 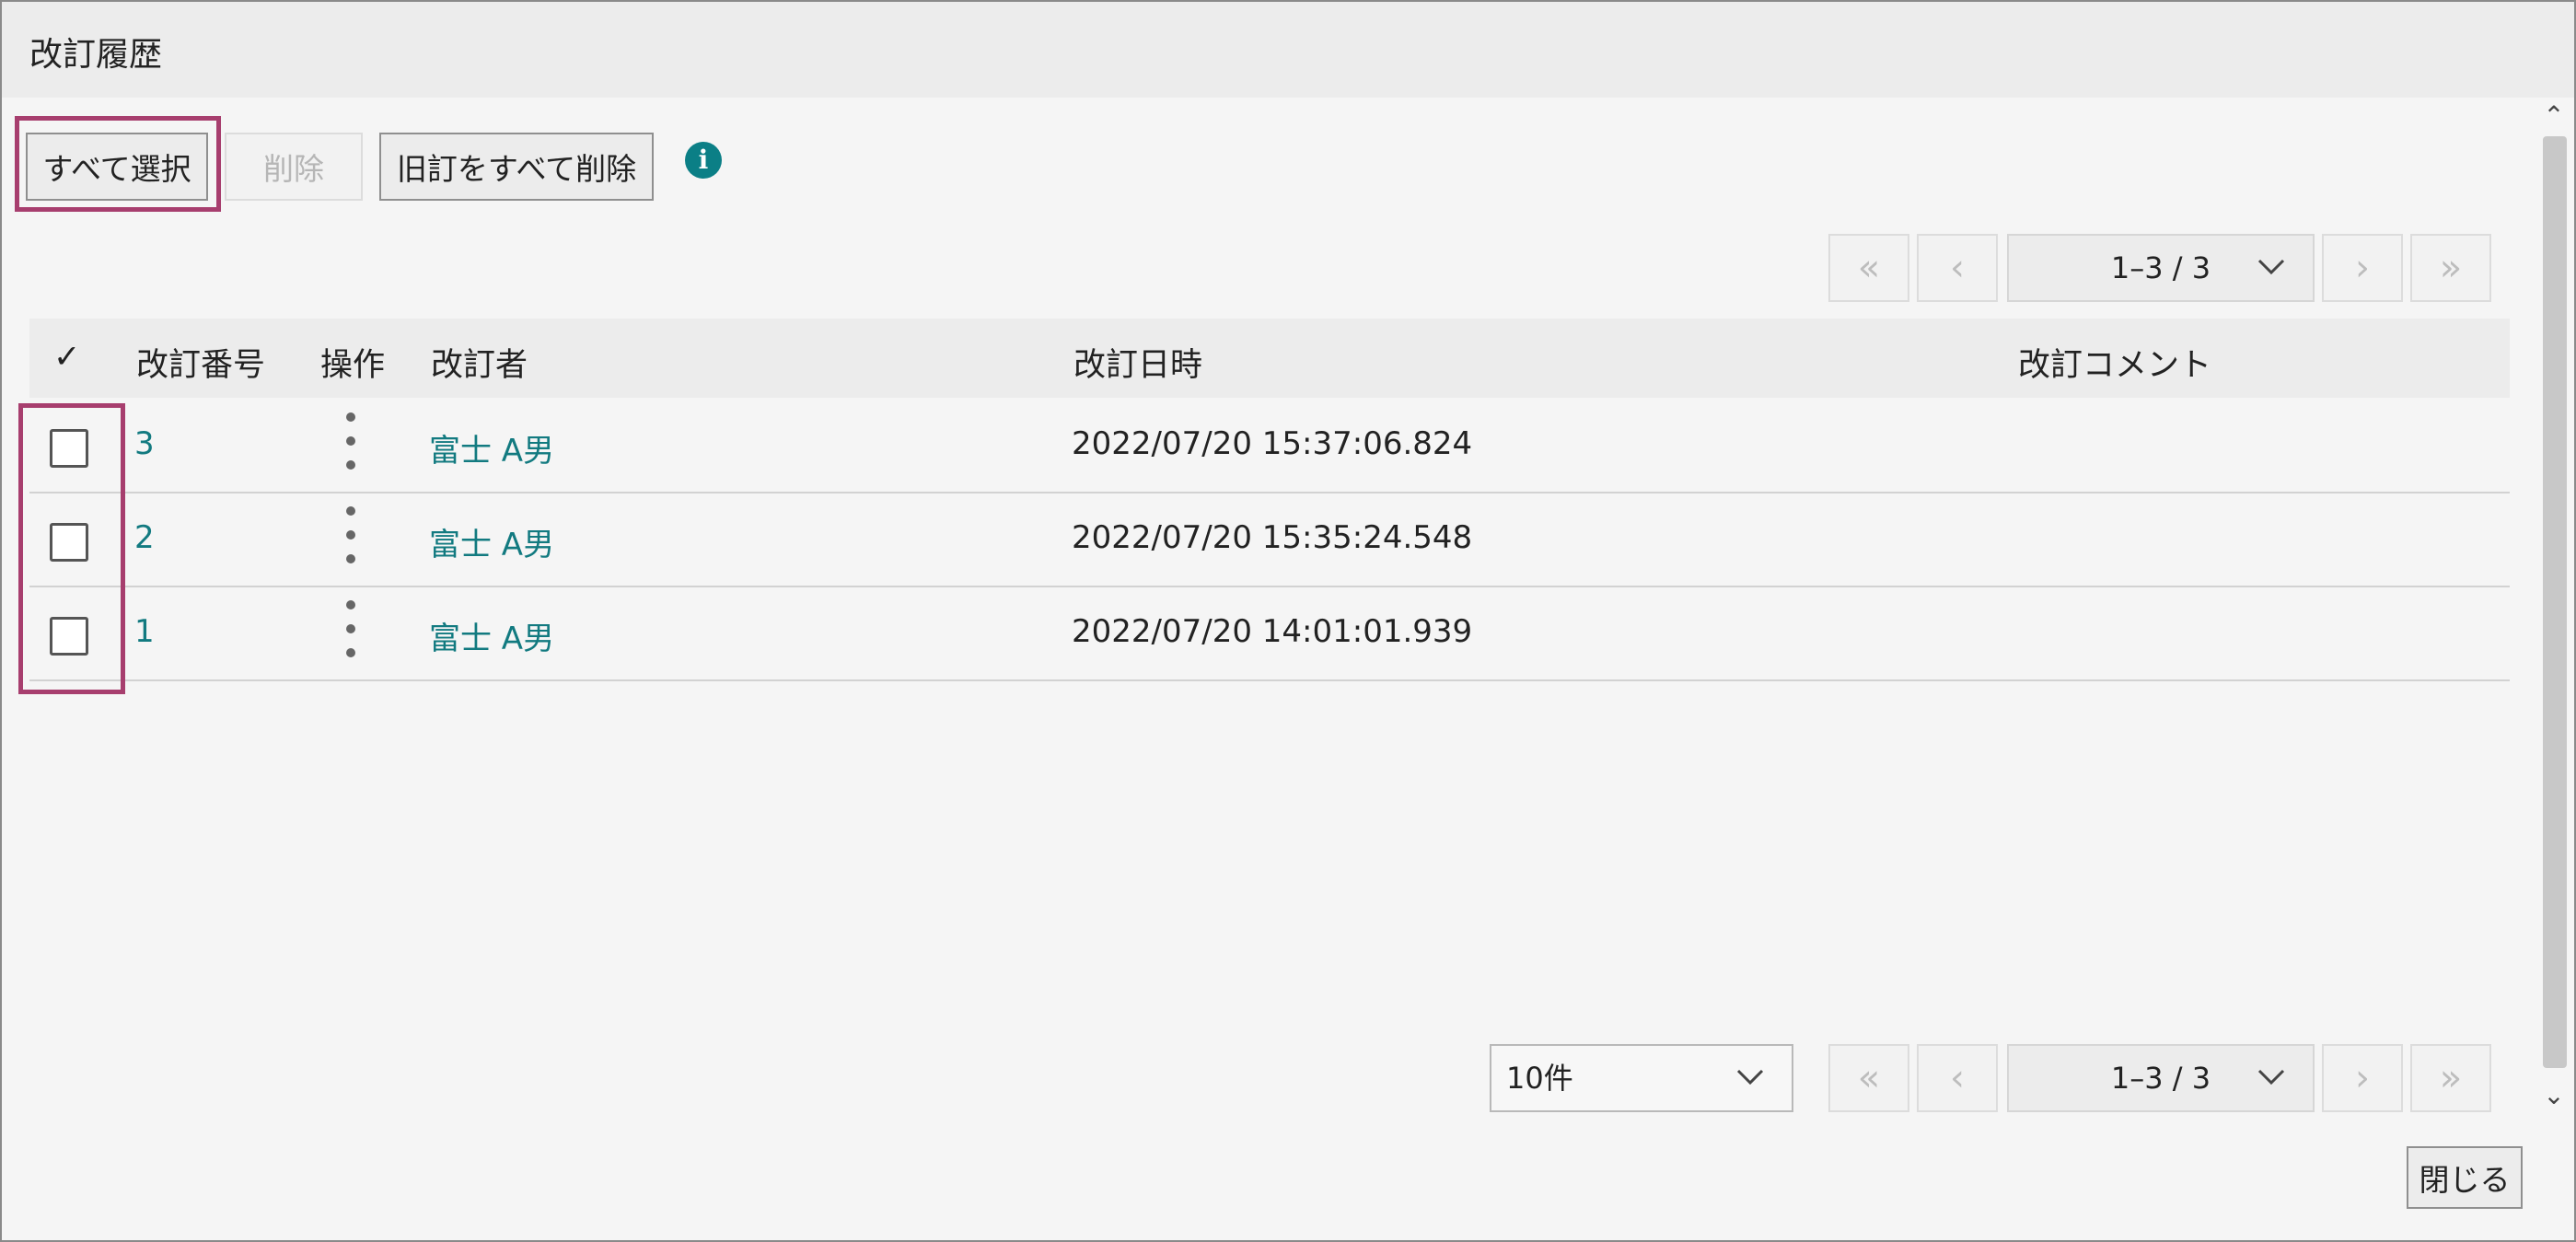 I want to click on dialog-title: 改訂履歴, so click(x=96, y=55).